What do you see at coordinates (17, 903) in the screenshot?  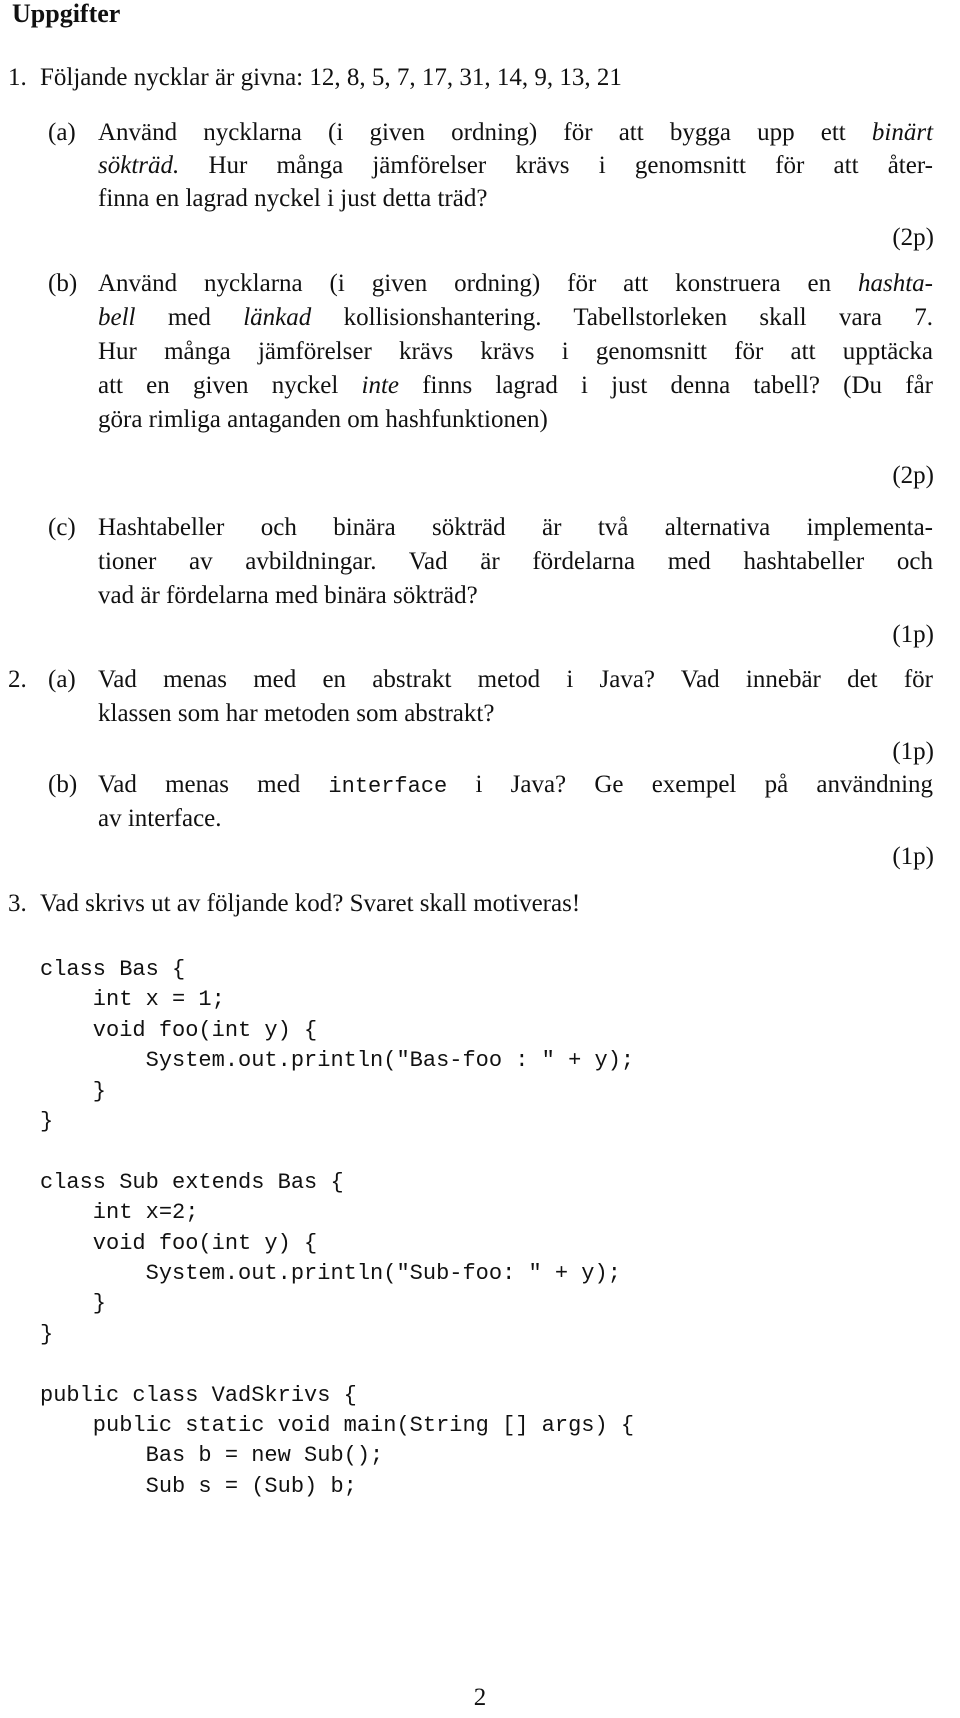 I see `q3-number: 3.` at bounding box center [17, 903].